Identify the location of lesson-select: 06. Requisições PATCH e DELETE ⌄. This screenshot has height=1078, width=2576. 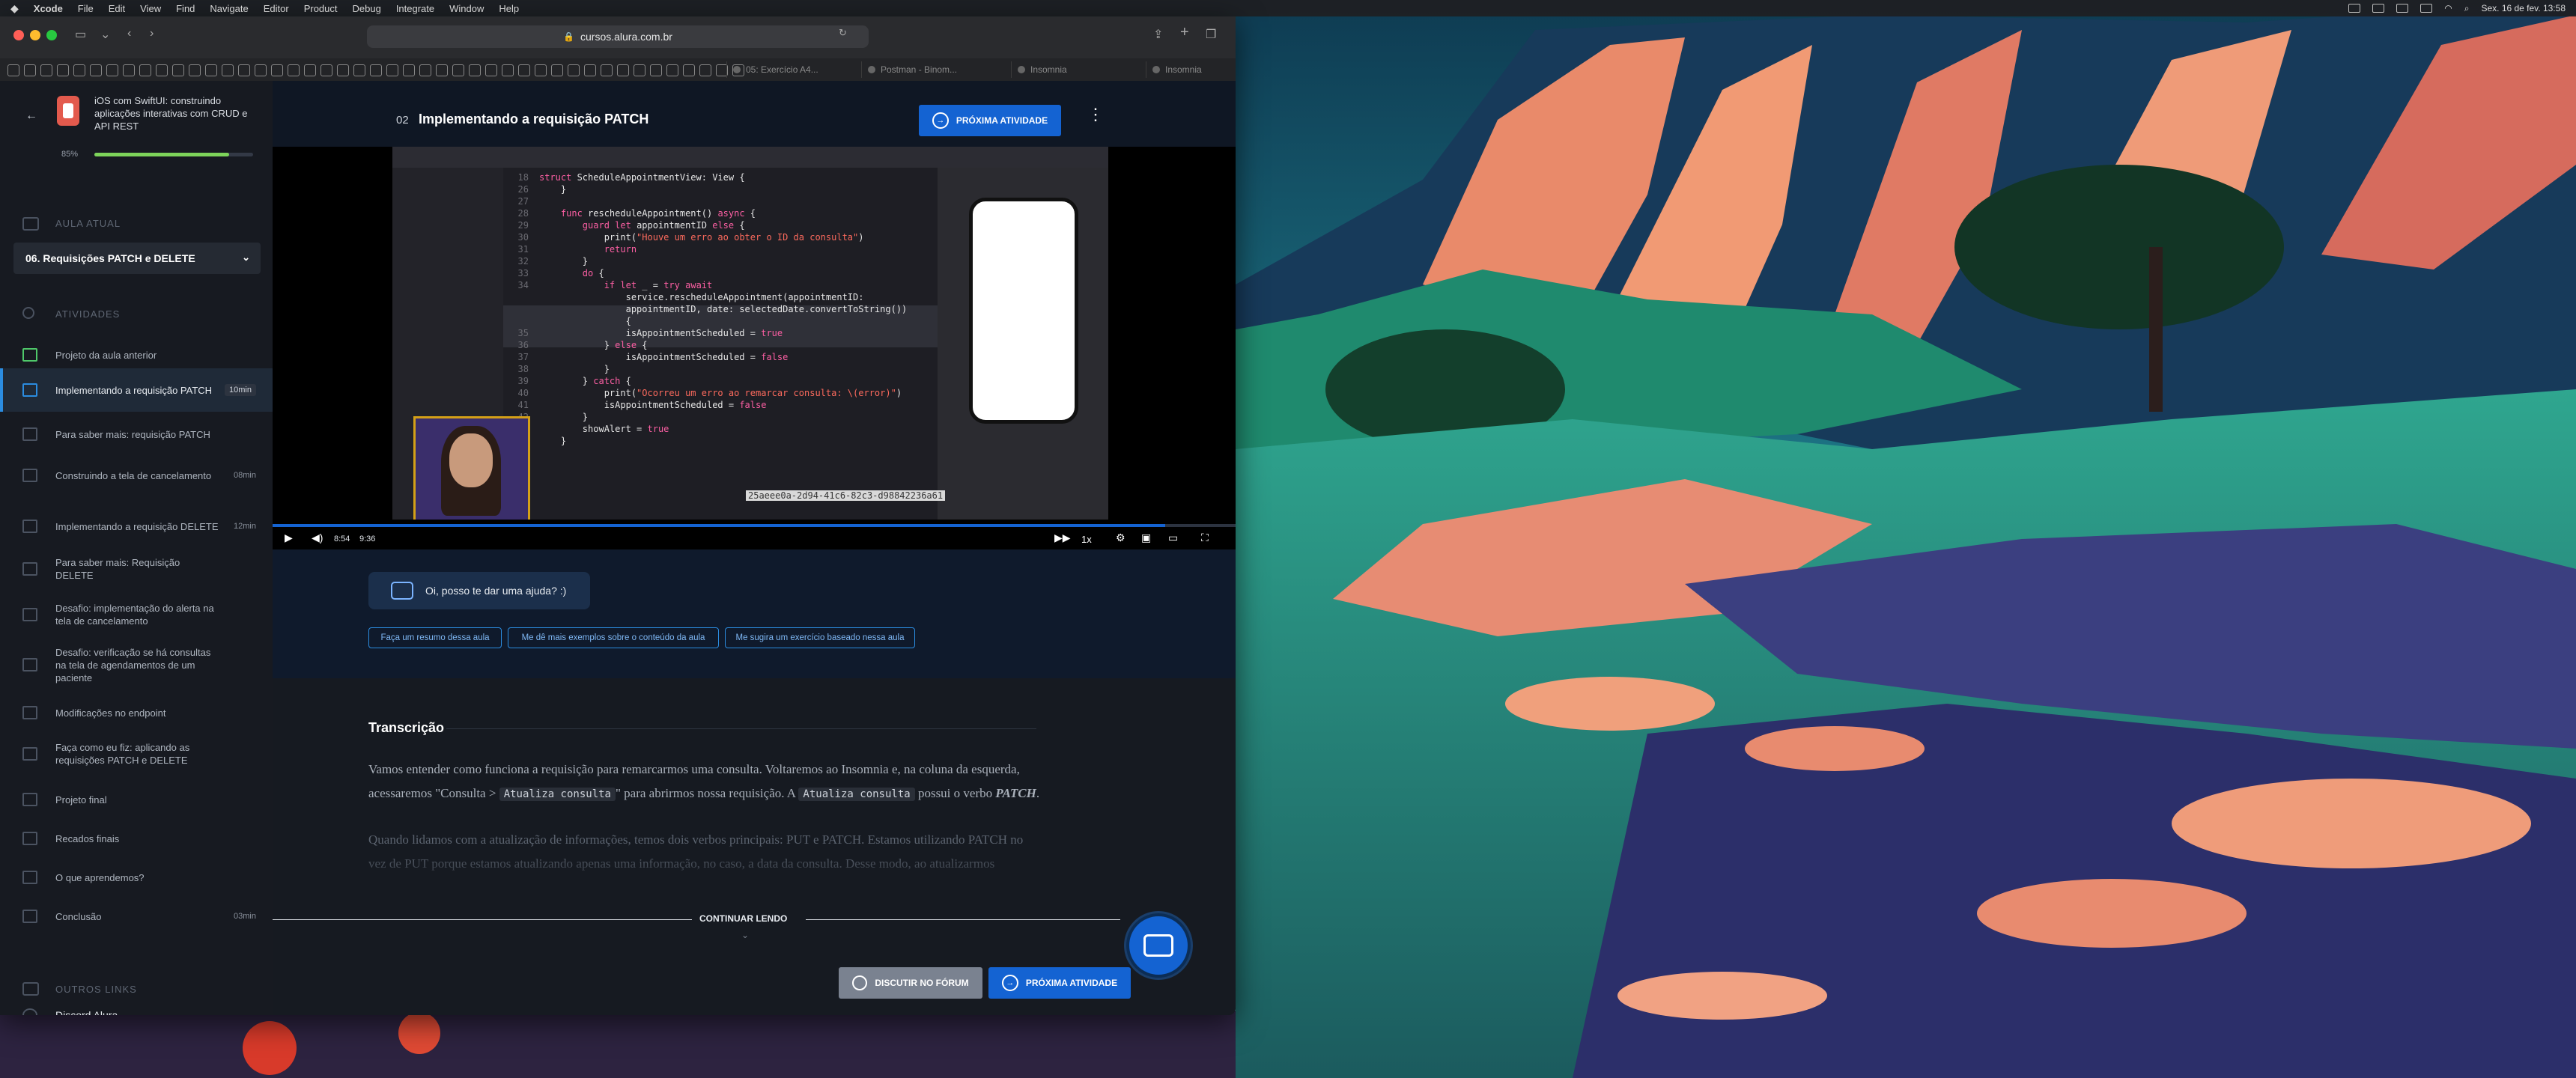
(137, 258).